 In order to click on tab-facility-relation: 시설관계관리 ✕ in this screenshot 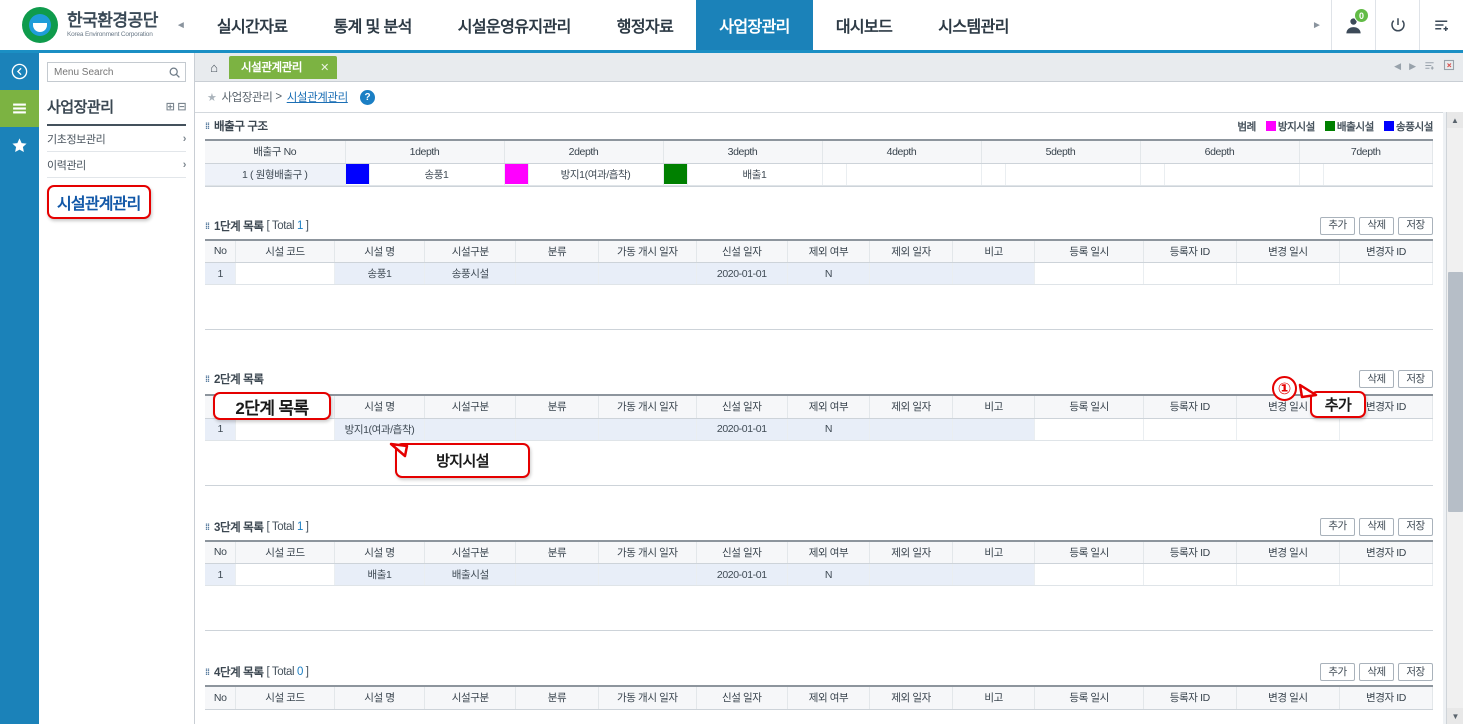, I will do `click(283, 67)`.